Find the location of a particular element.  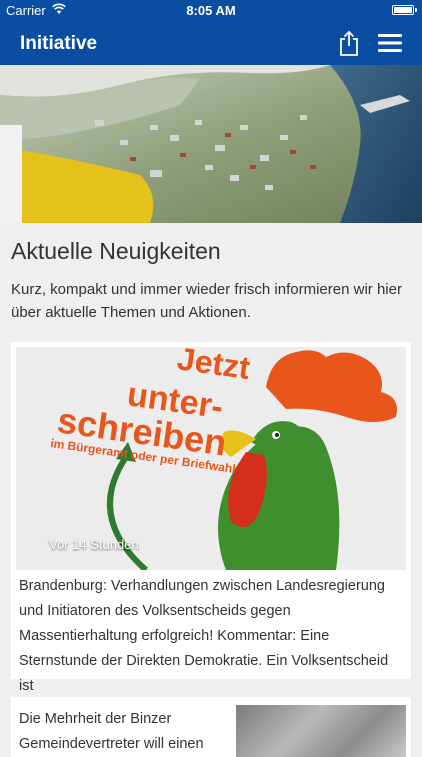

menu-icon is located at coordinates (390, 43).